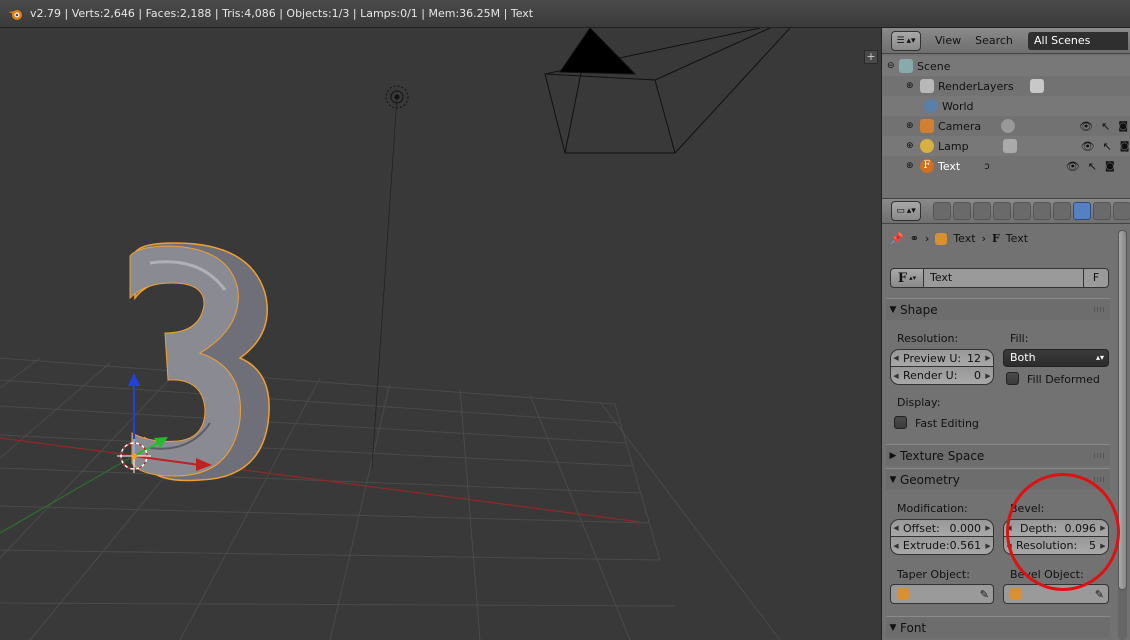 The width and height of the screenshot is (1130, 640). Describe the element at coordinates (1063, 379) in the screenshot. I see `fill-deformed-label: Fill Deformed` at that location.